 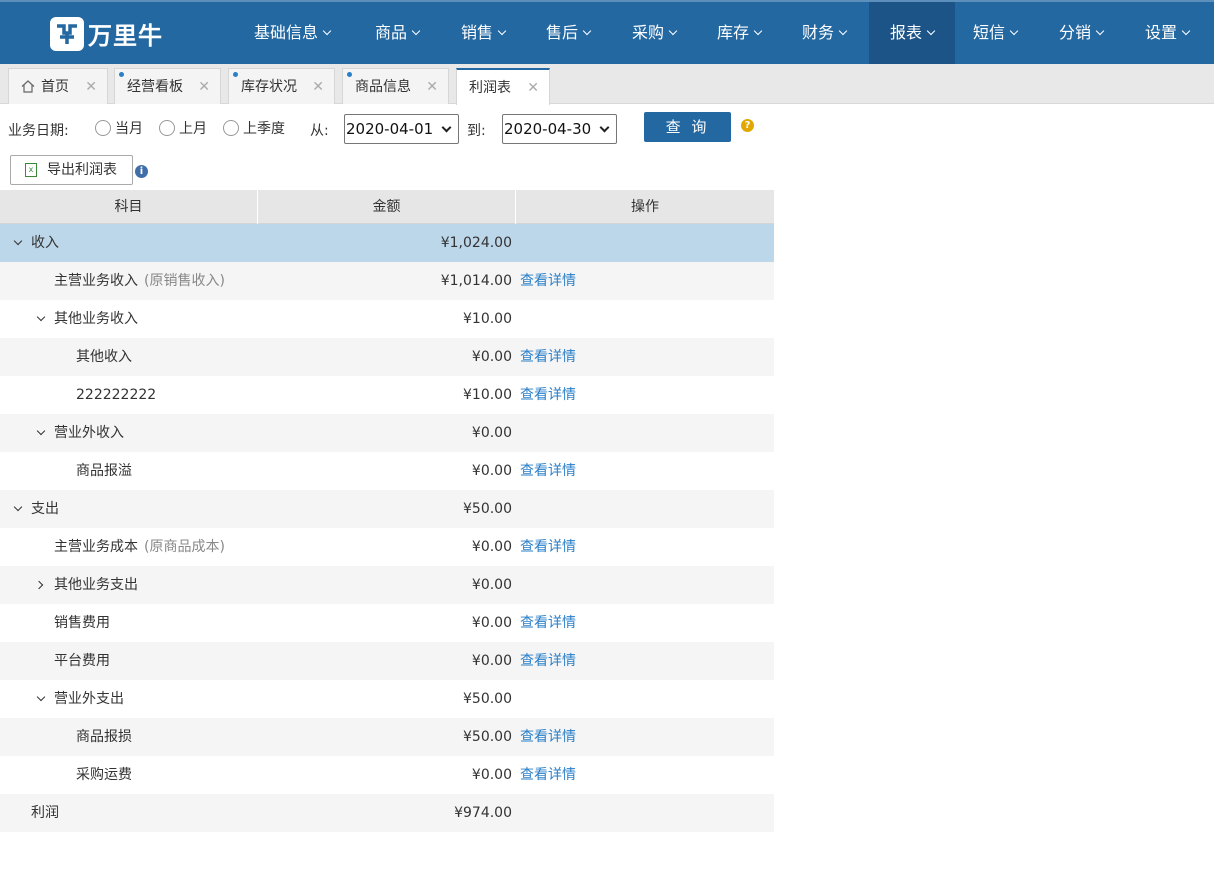 What do you see at coordinates (387, 433) in the screenshot?
I see `table-row: 营业外收入 ¥0.00` at bounding box center [387, 433].